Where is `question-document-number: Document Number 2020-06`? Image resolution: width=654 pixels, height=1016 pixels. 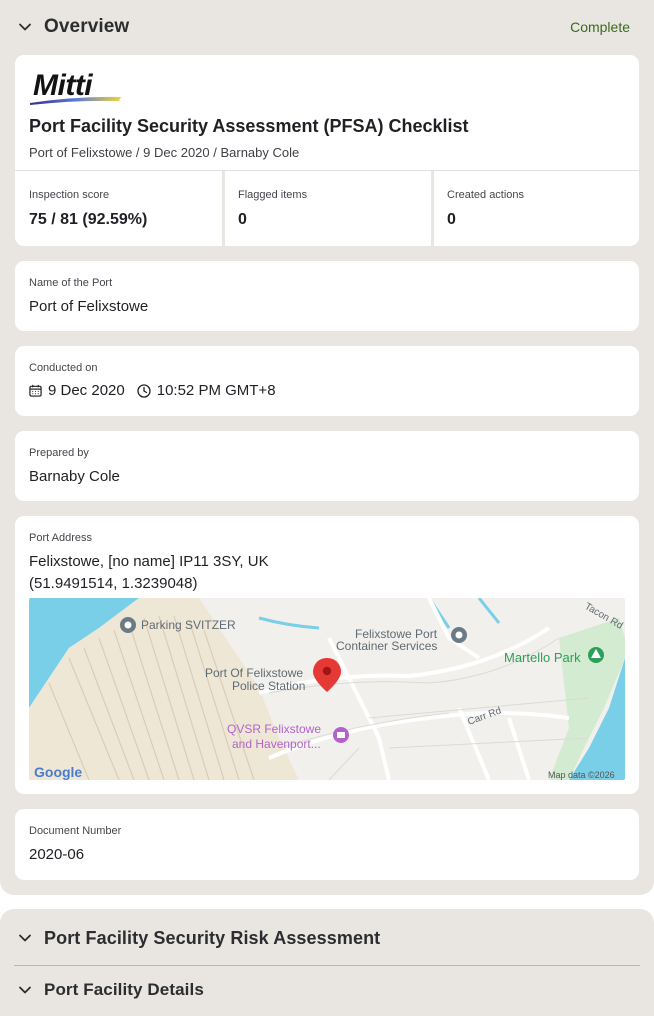
question-document-number: Document Number 2020-06 is located at coordinates (327, 844).